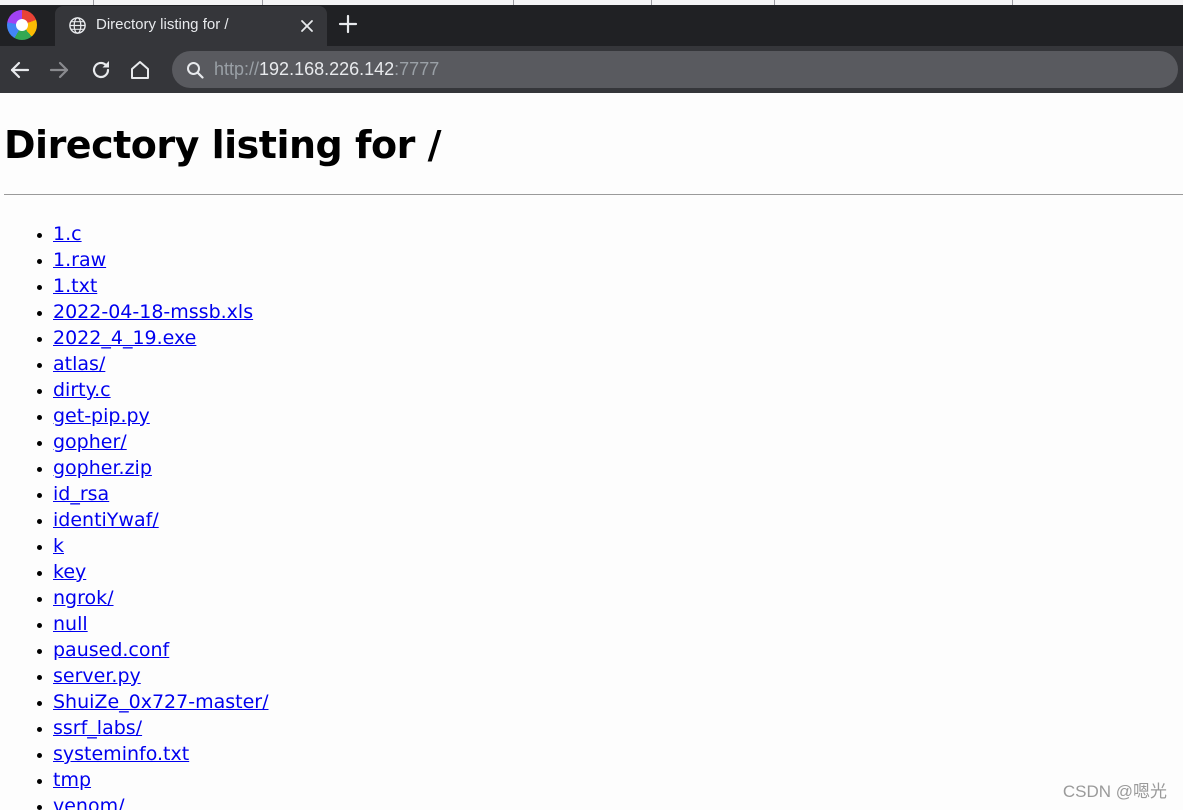 The width and height of the screenshot is (1183, 810). I want to click on list-item: dirty.c, so click(161, 390).